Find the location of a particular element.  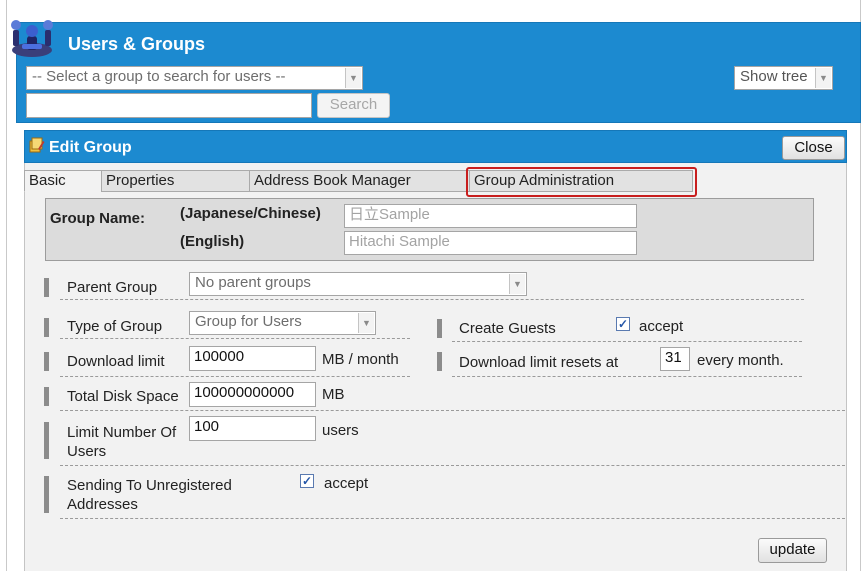

create-guests-label: Create Guests is located at coordinates (507, 328).